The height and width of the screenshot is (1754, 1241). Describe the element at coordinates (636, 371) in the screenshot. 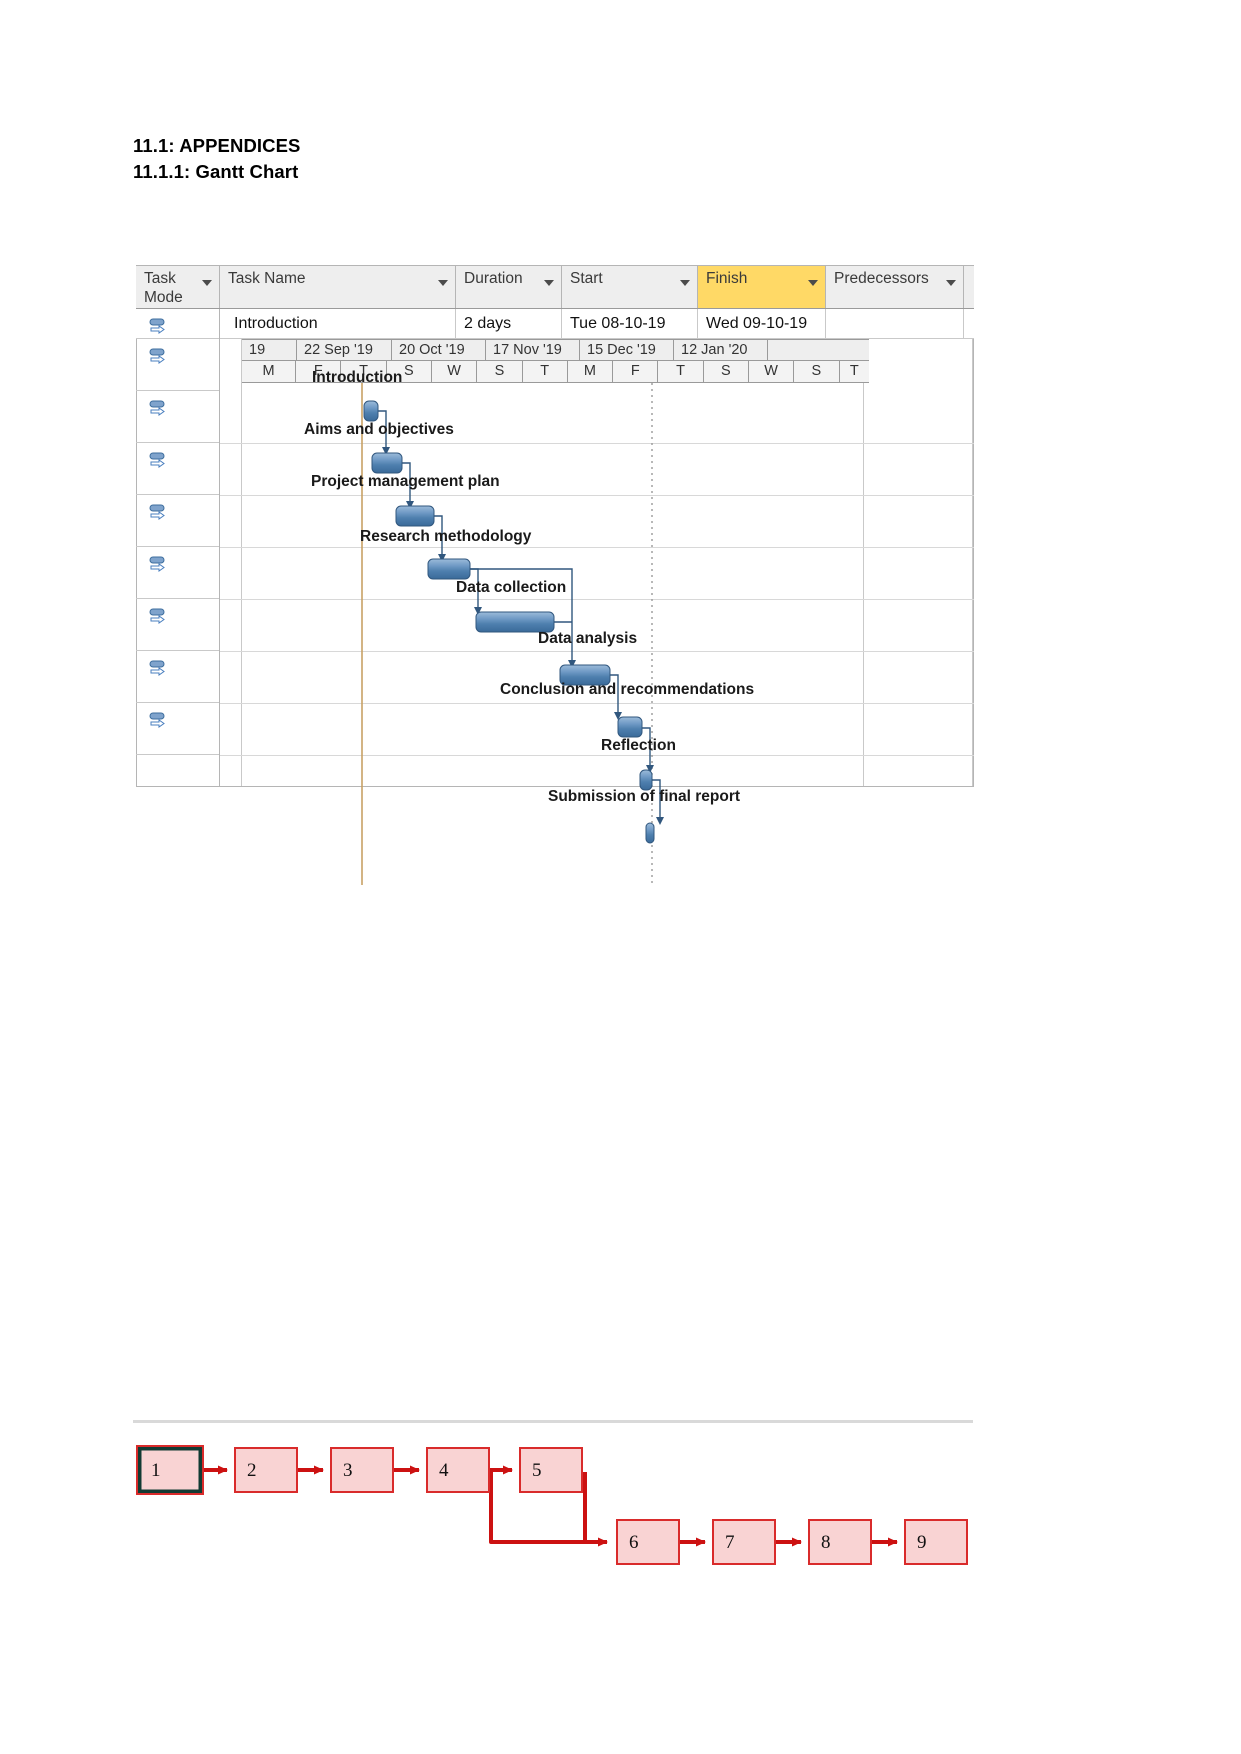

I see `timeline-day: F` at that location.